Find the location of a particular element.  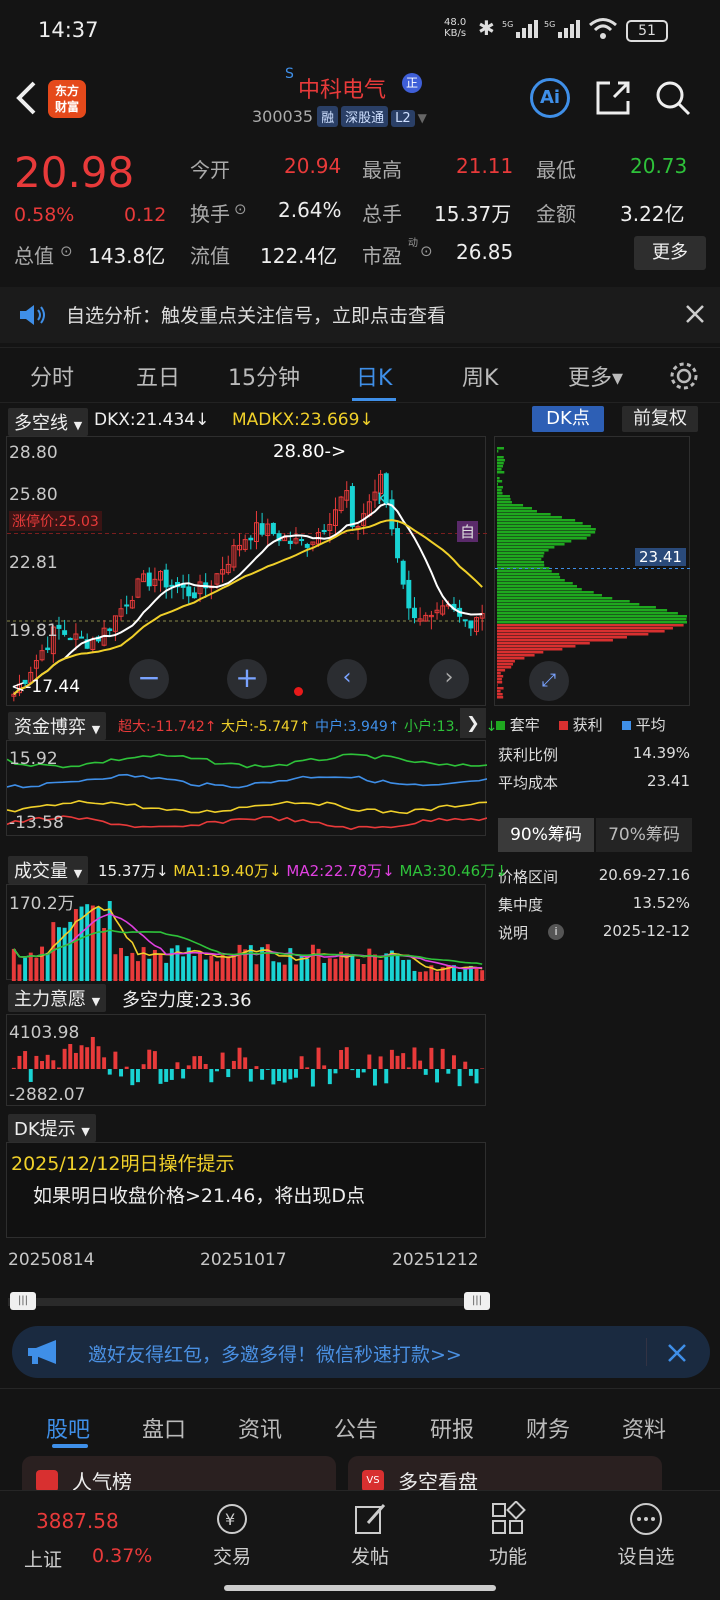

tab-research: 研报 is located at coordinates (452, 1428).